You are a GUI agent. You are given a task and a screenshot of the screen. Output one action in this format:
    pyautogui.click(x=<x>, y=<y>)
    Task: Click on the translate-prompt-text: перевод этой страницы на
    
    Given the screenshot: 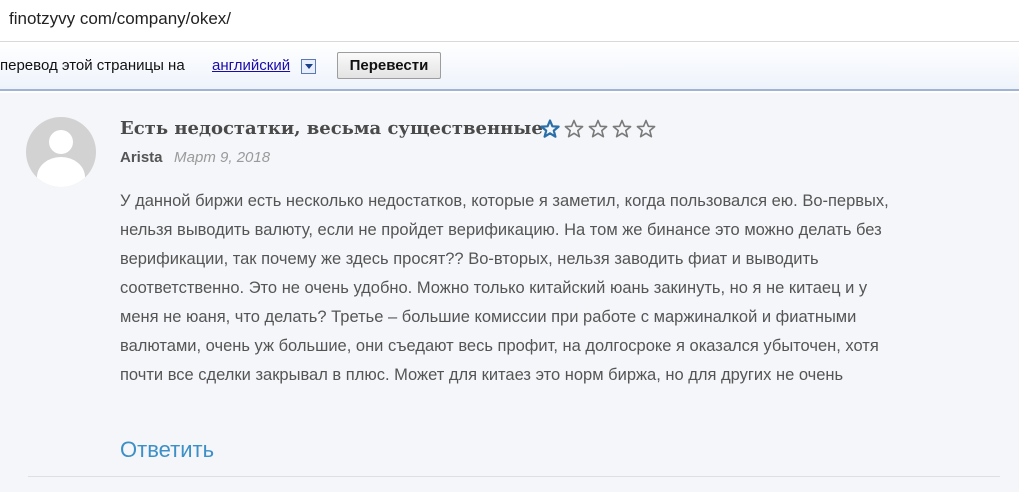 What is the action you would take?
    pyautogui.click(x=92, y=65)
    